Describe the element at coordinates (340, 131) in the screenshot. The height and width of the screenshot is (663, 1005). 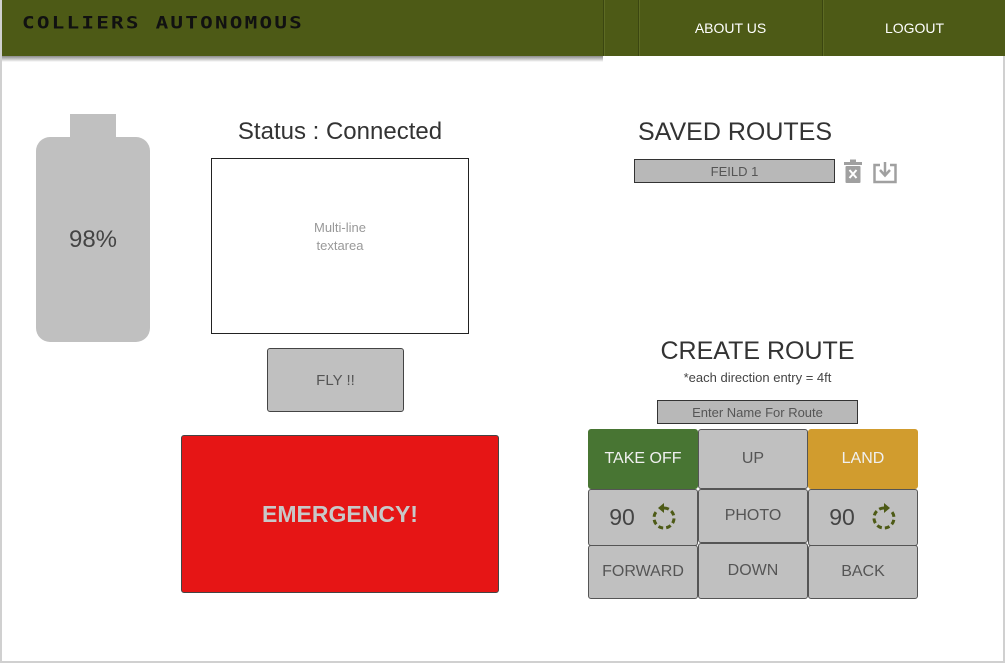
I see `status-label: Status : Connected` at that location.